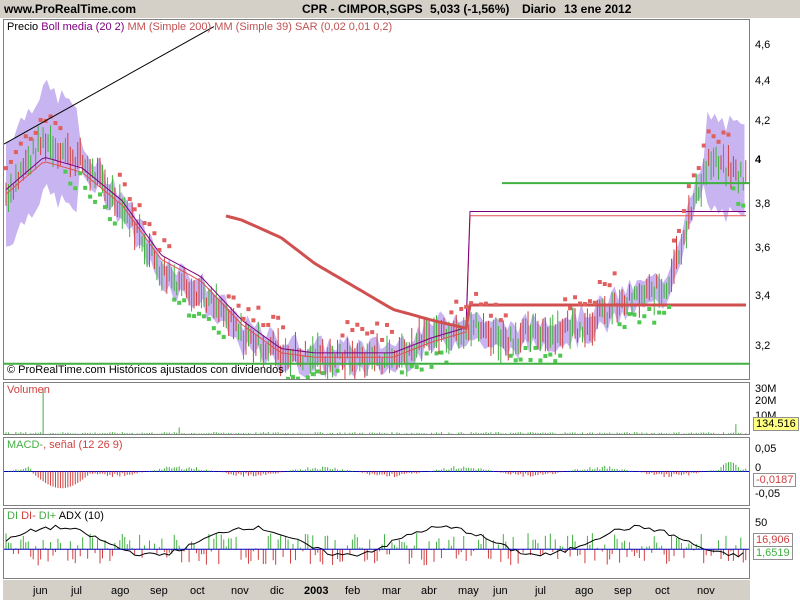  Describe the element at coordinates (763, 204) in the screenshot. I see `tick-3-8: 3,8` at that location.